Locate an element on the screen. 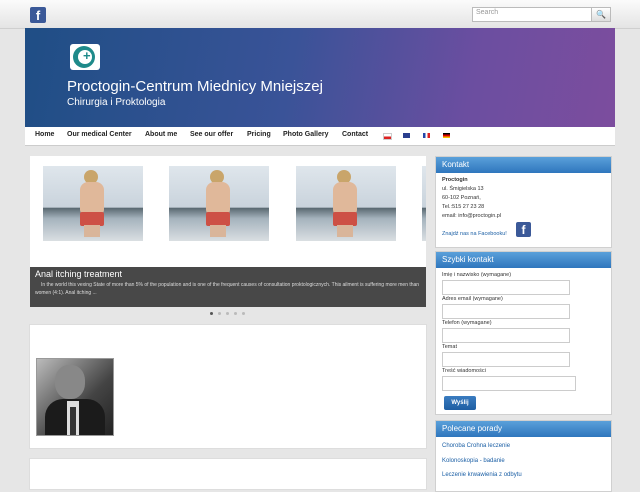 The width and height of the screenshot is (640, 492). facebook-link: Znajdź nas na Facebooku! is located at coordinates (474, 234).